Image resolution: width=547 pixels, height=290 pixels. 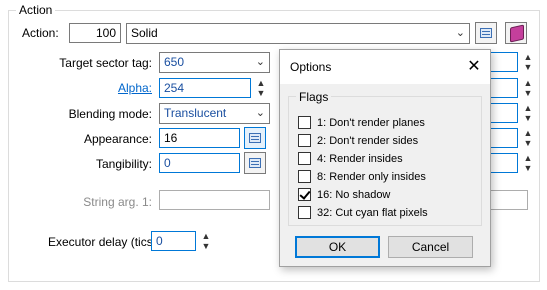 I want to click on target-sector-tag-value: 650, so click(x=174, y=62).